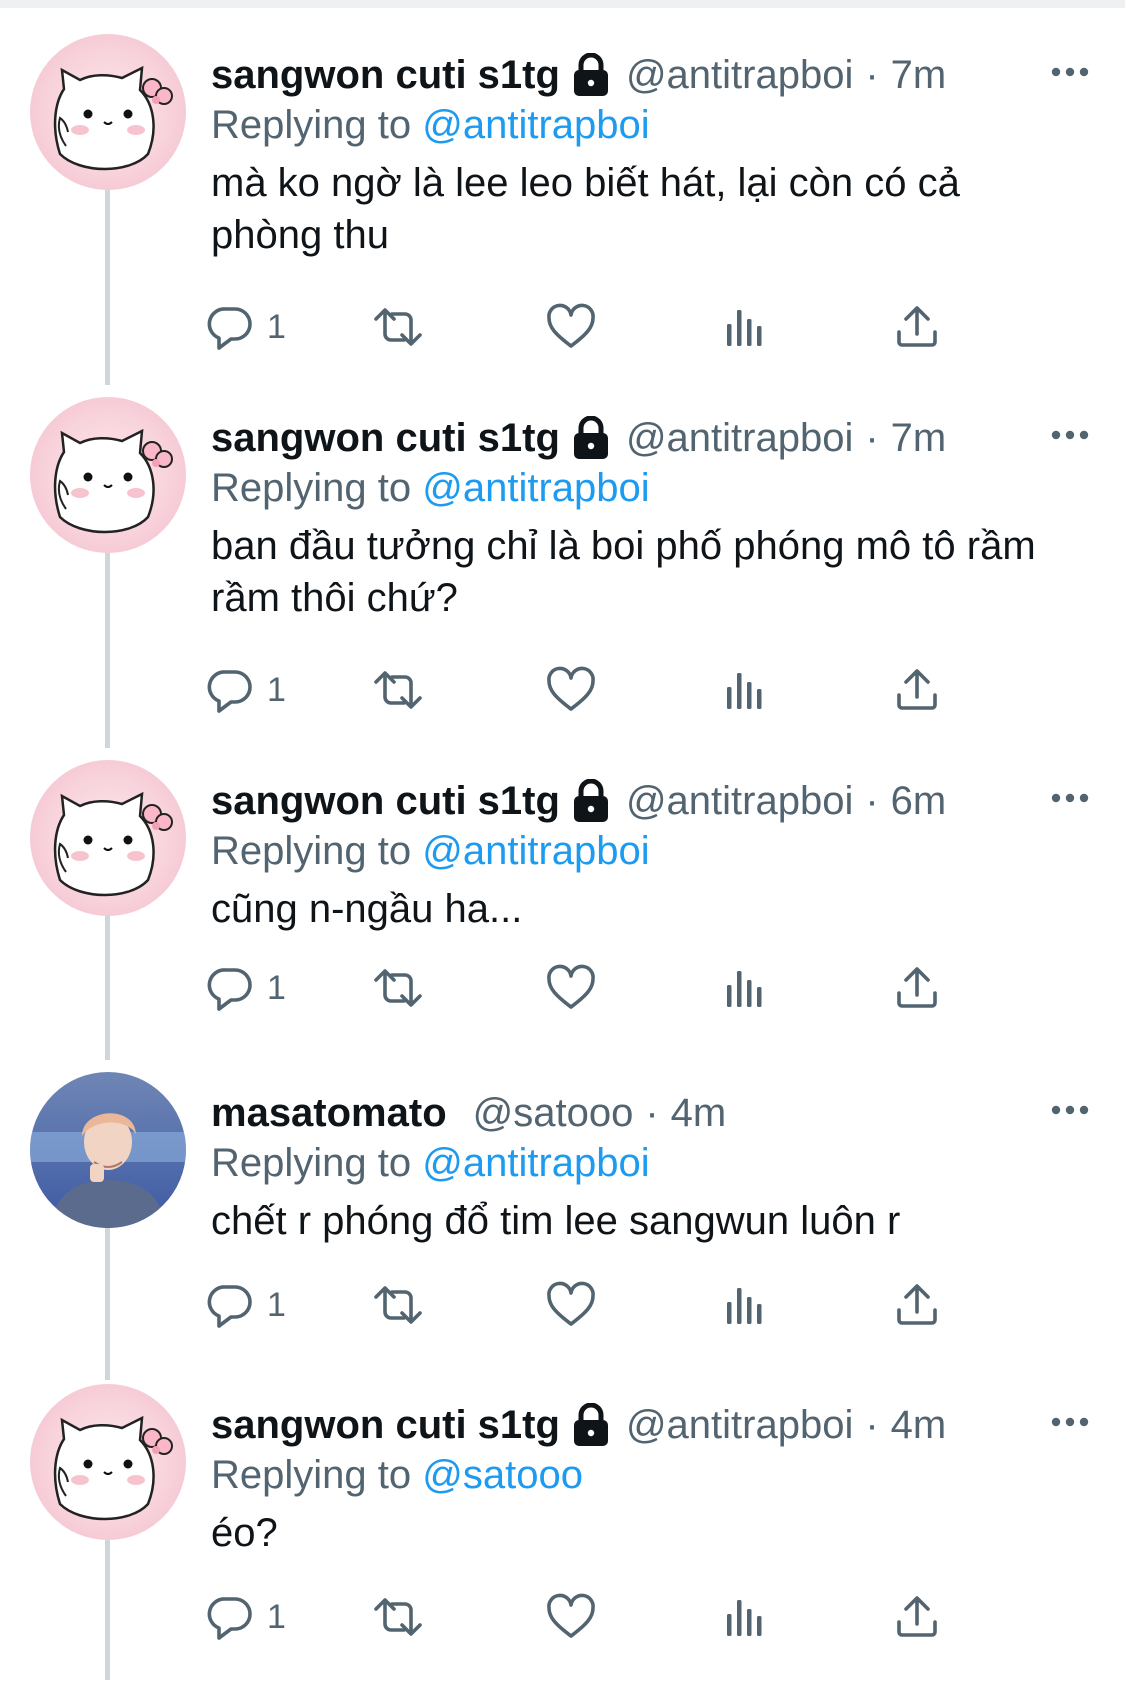 This screenshot has width=1125, height=1702. Describe the element at coordinates (553, 1113) in the screenshot. I see `user-handle: @satooo` at that location.